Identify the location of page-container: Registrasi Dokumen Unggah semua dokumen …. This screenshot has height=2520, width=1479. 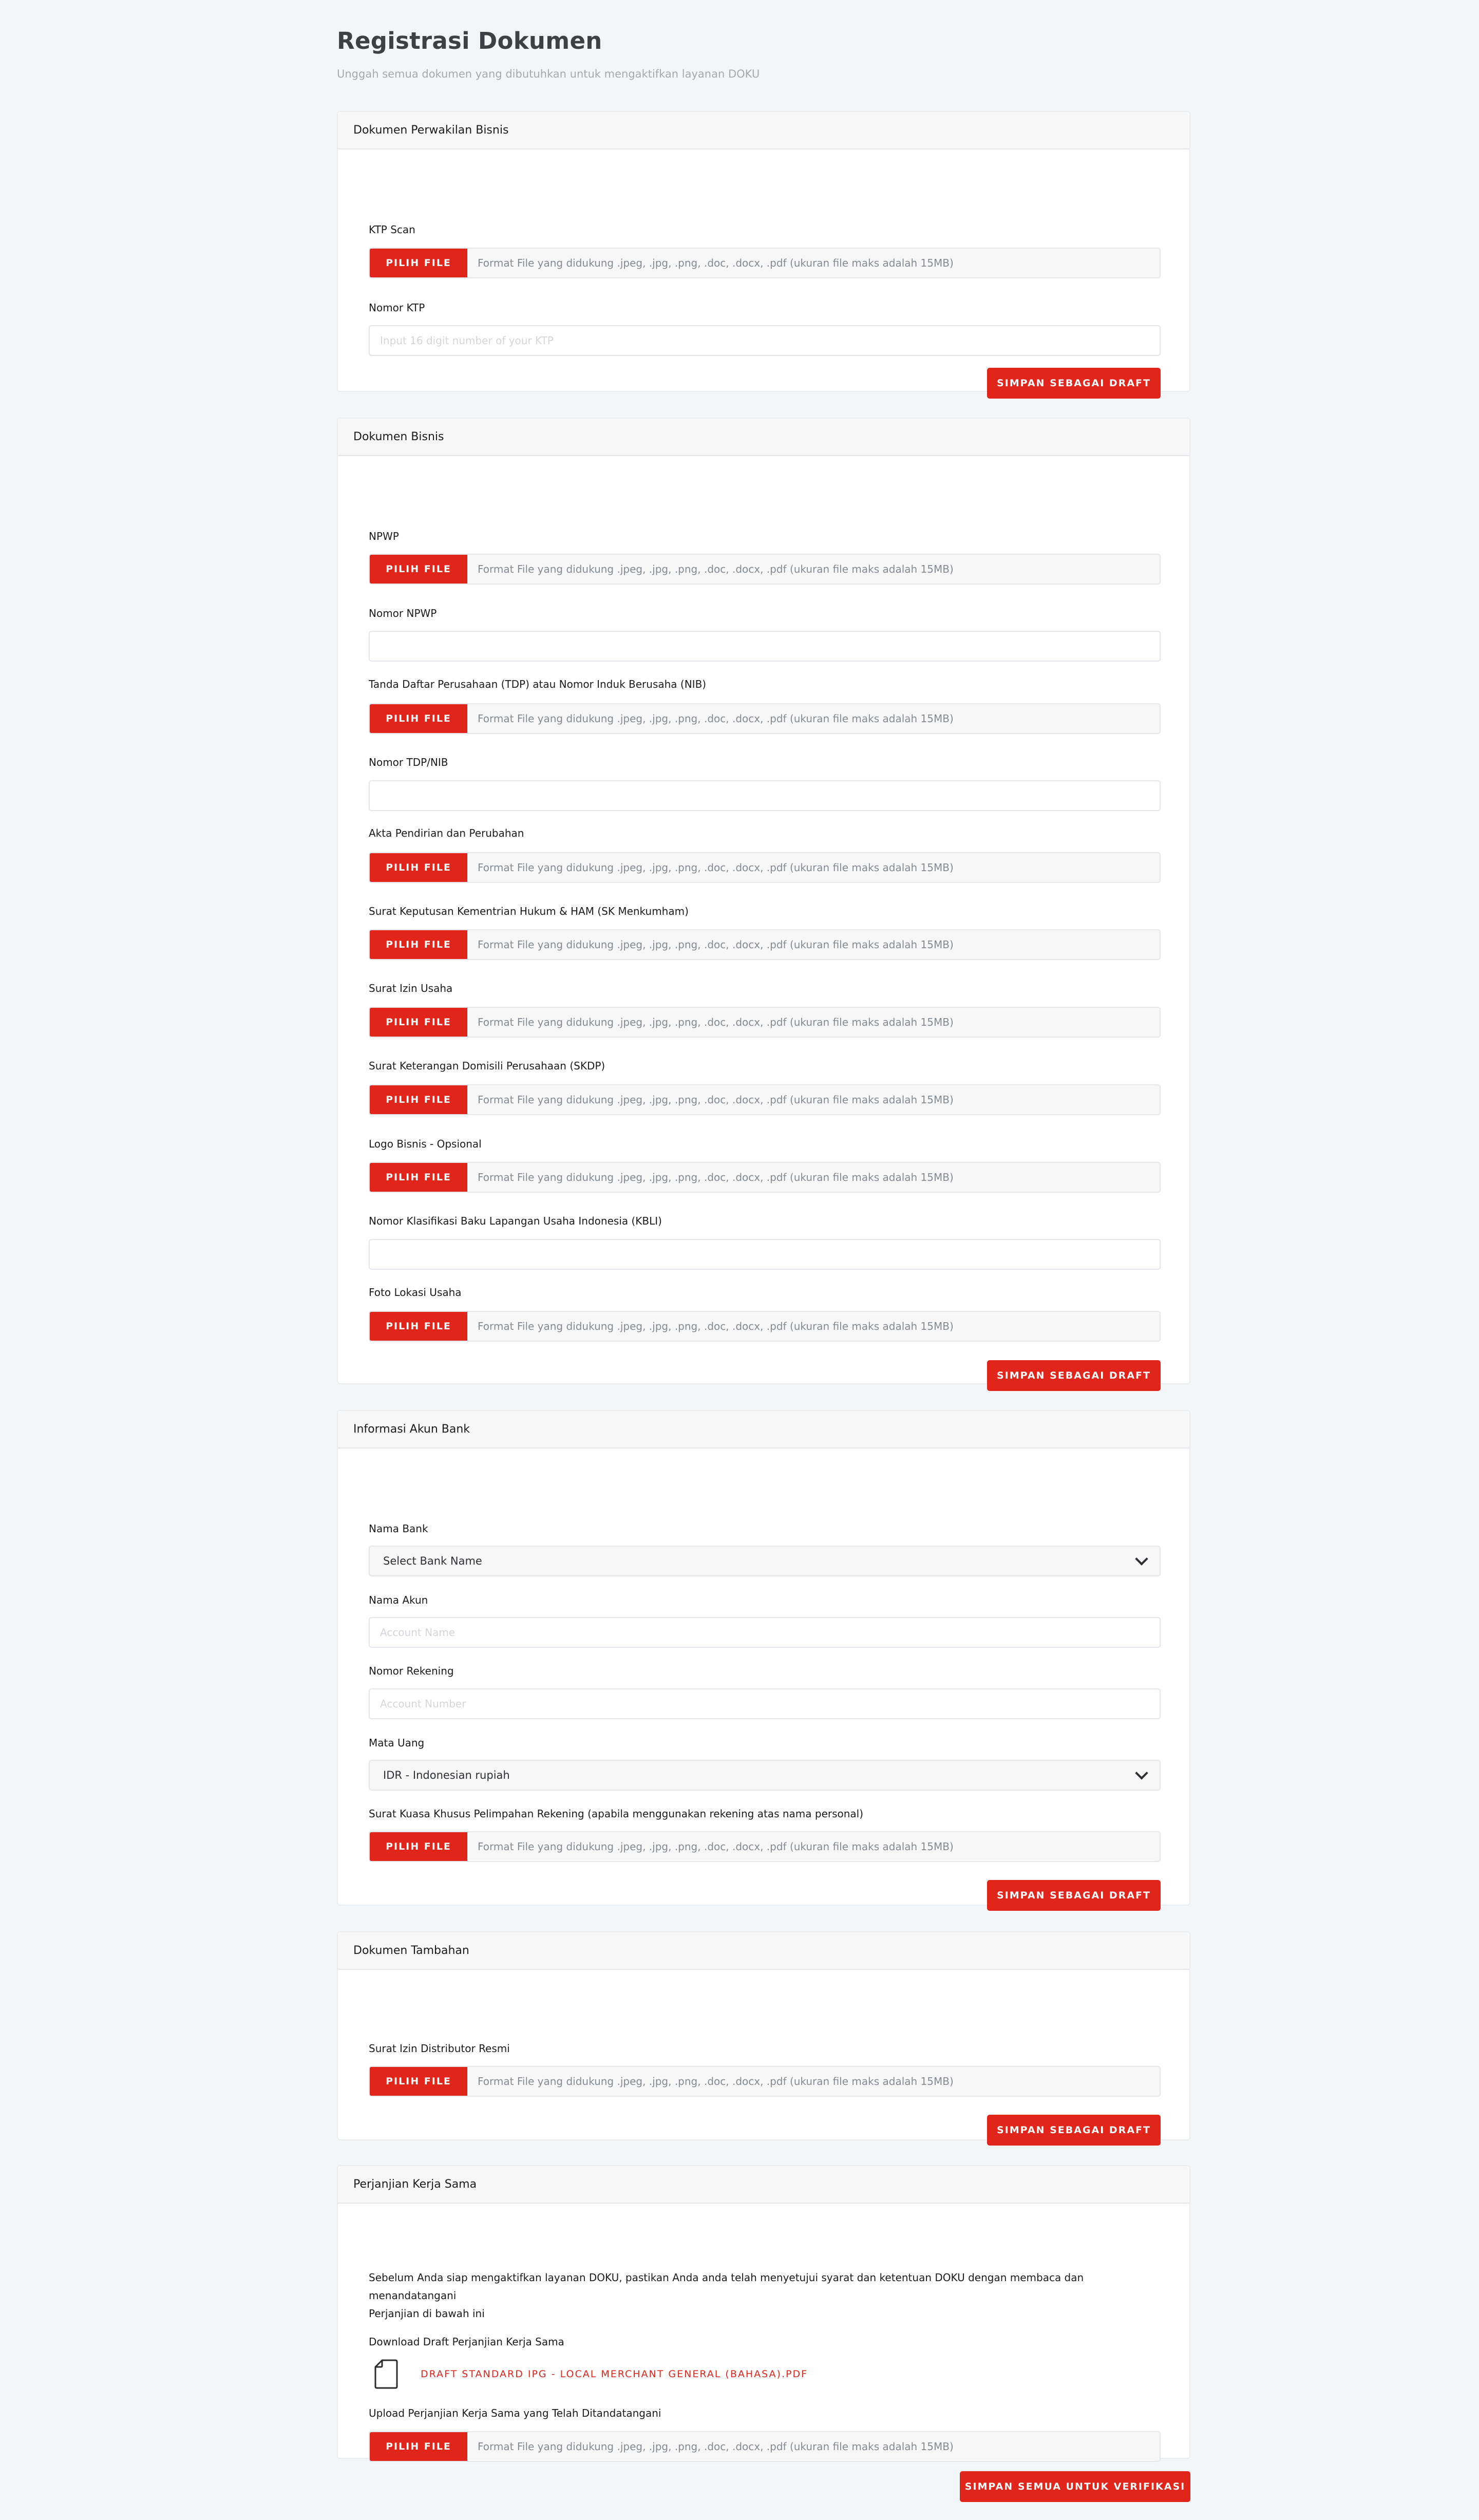
(763, 40).